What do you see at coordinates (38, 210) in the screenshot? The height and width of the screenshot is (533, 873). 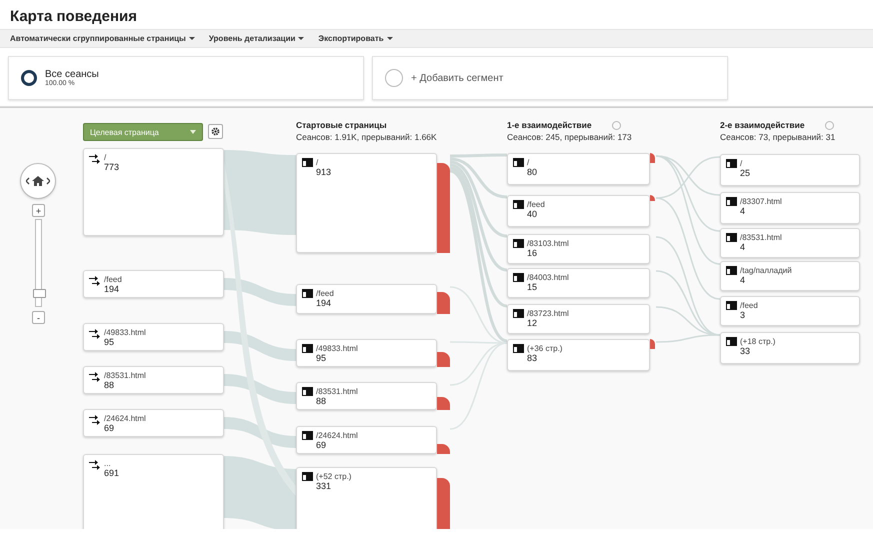 I see `zoom-in-button: +` at bounding box center [38, 210].